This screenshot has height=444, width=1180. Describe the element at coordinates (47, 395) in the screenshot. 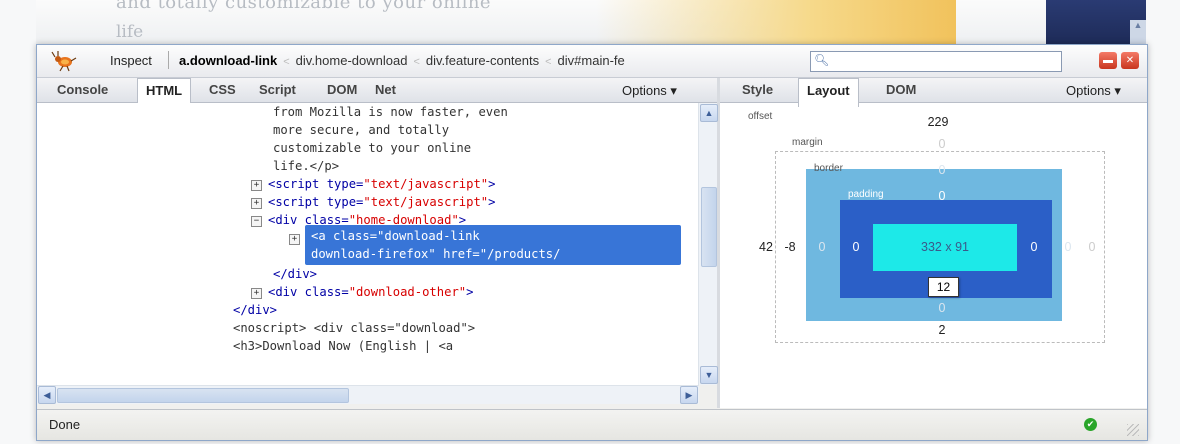

I see `scroll-left-icon: ◀` at that location.